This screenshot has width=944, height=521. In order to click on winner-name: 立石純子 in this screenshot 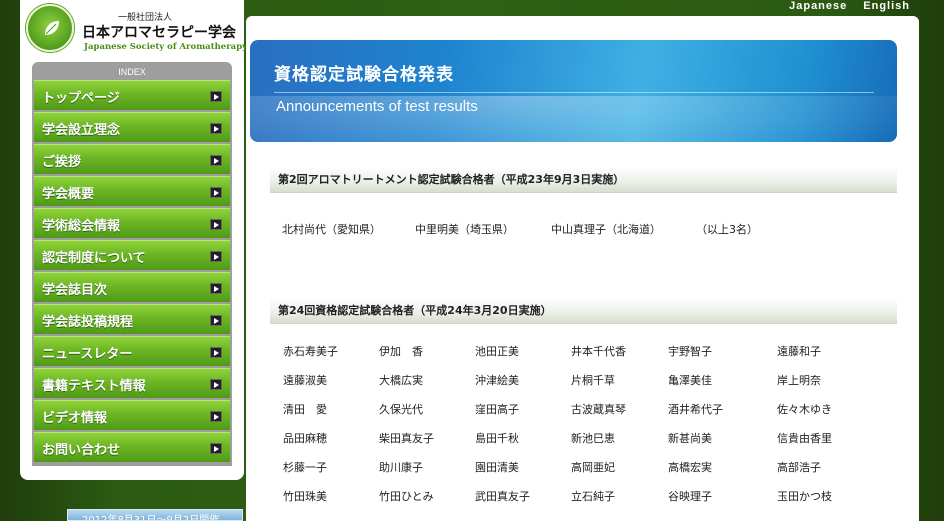, I will do `click(593, 496)`.